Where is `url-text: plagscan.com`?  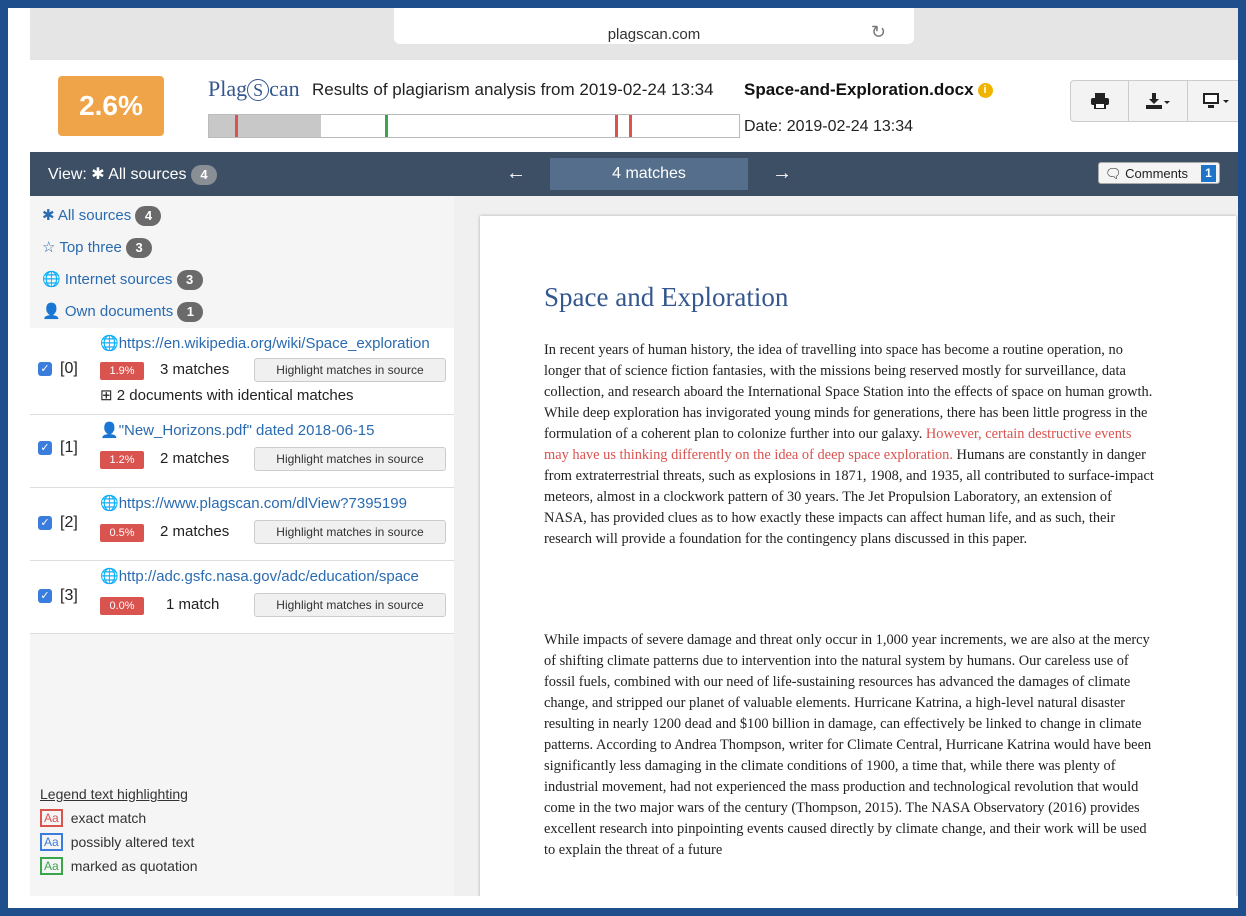
url-text: plagscan.com is located at coordinates (654, 34).